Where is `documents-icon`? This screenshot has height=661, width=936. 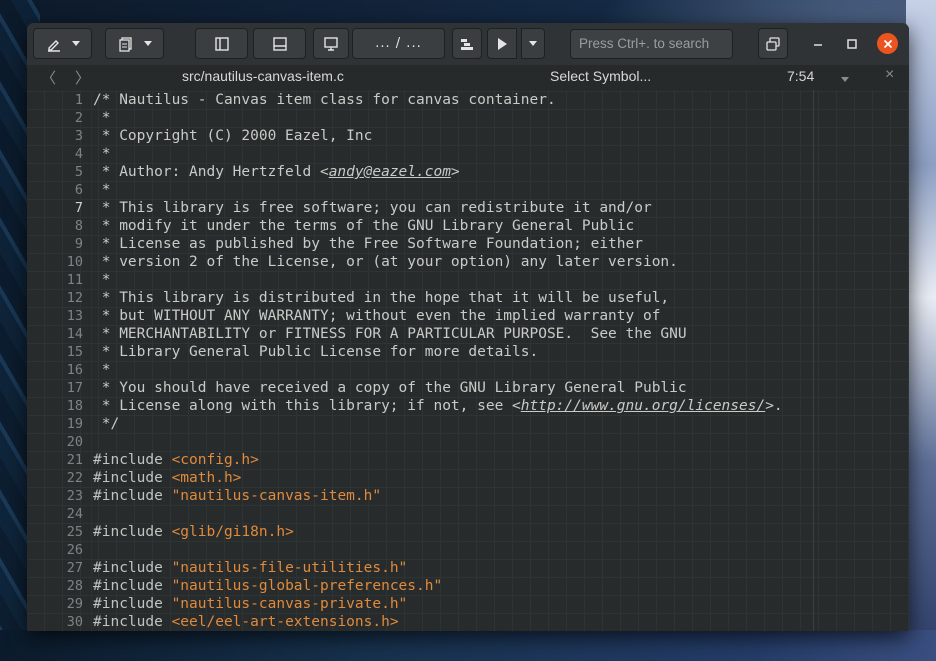 documents-icon is located at coordinates (125, 44).